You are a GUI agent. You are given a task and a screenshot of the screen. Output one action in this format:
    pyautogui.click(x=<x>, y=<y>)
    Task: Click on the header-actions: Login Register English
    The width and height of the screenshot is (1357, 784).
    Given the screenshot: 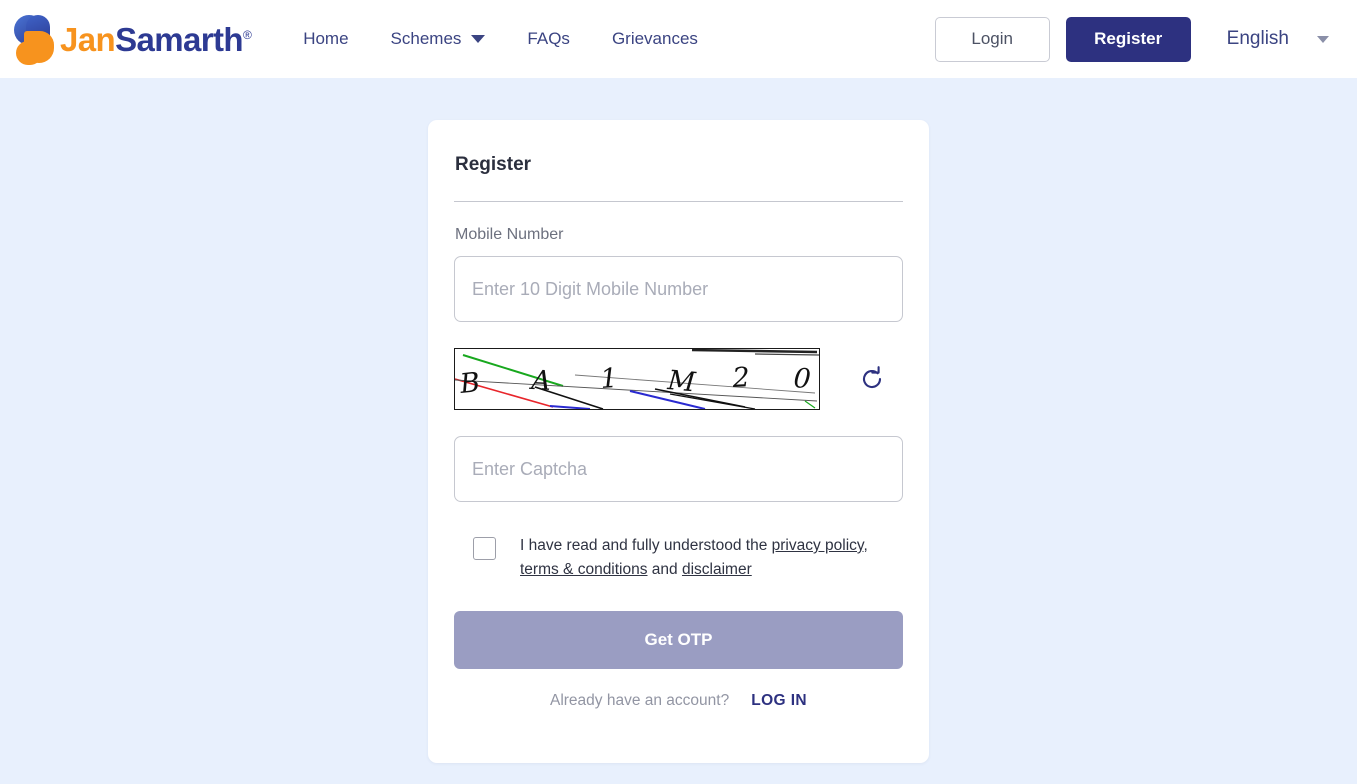 What is the action you would take?
    pyautogui.click(x=1131, y=39)
    